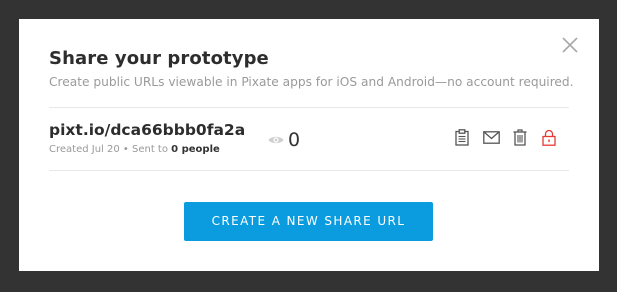 This screenshot has height=292, width=617. I want to click on share-actions, so click(505, 137).